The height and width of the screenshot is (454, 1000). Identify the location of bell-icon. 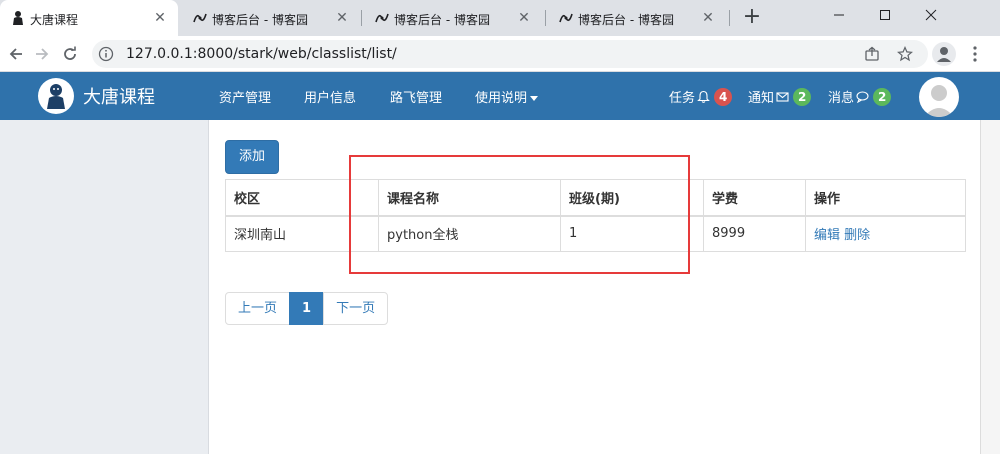
(703, 96).